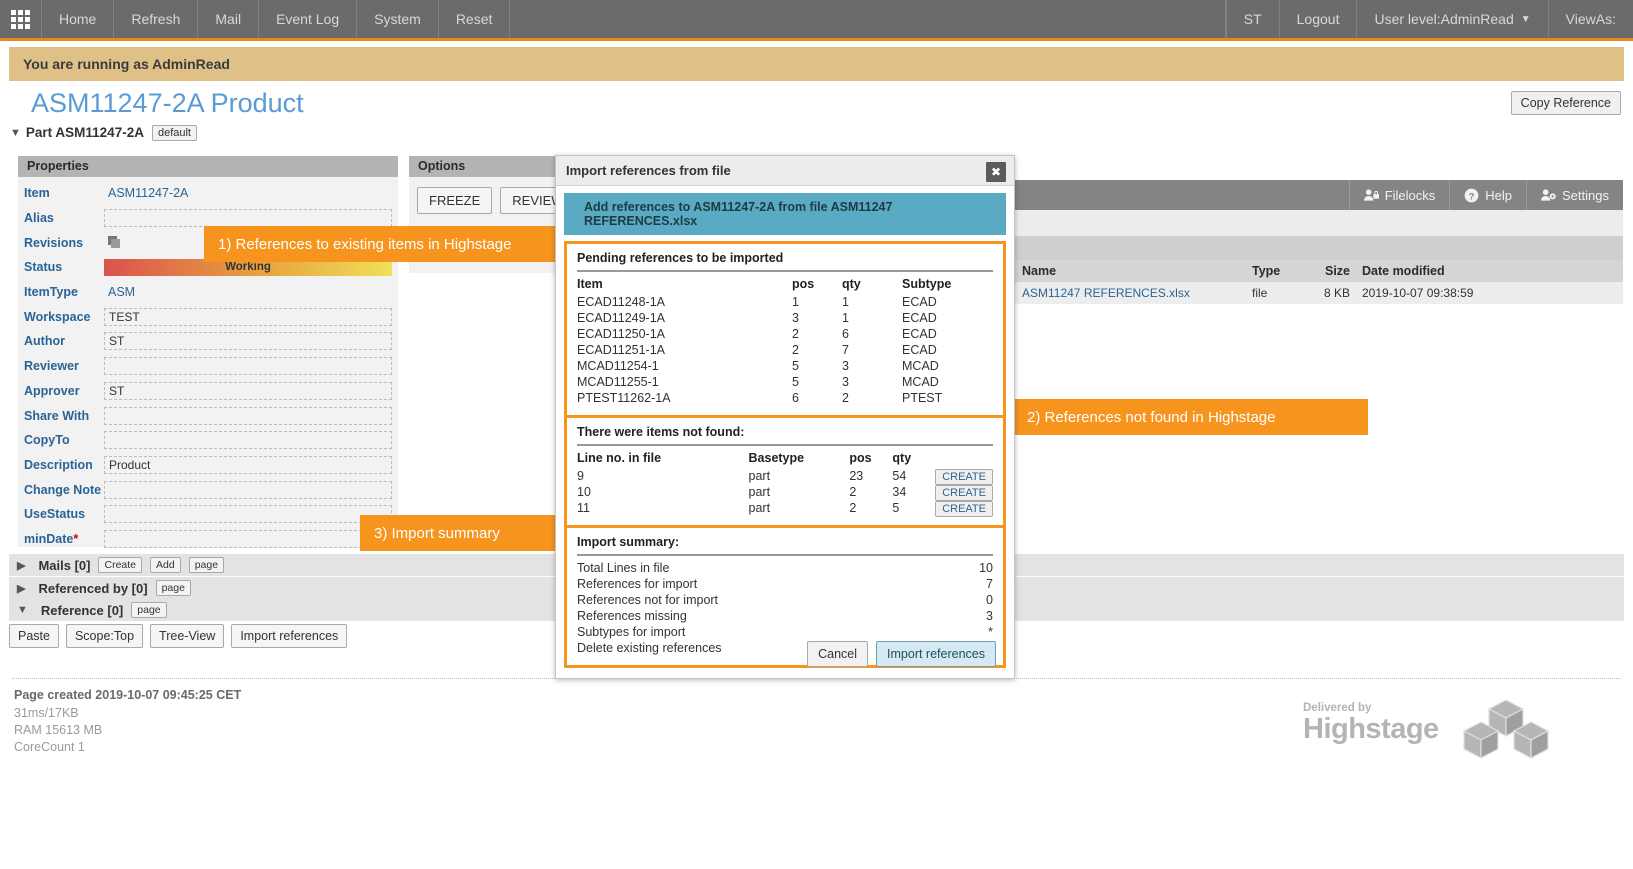  What do you see at coordinates (661, 432) in the screenshot?
I see `items-not-found-title: There were items not found:` at bounding box center [661, 432].